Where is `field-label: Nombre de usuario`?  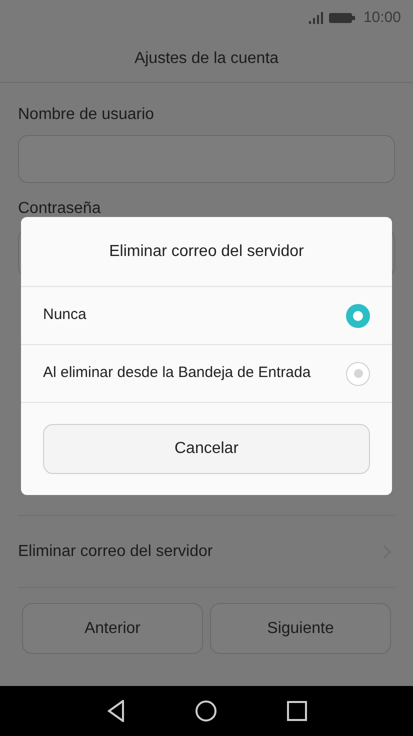
field-label: Nombre de usuario is located at coordinates (87, 115).